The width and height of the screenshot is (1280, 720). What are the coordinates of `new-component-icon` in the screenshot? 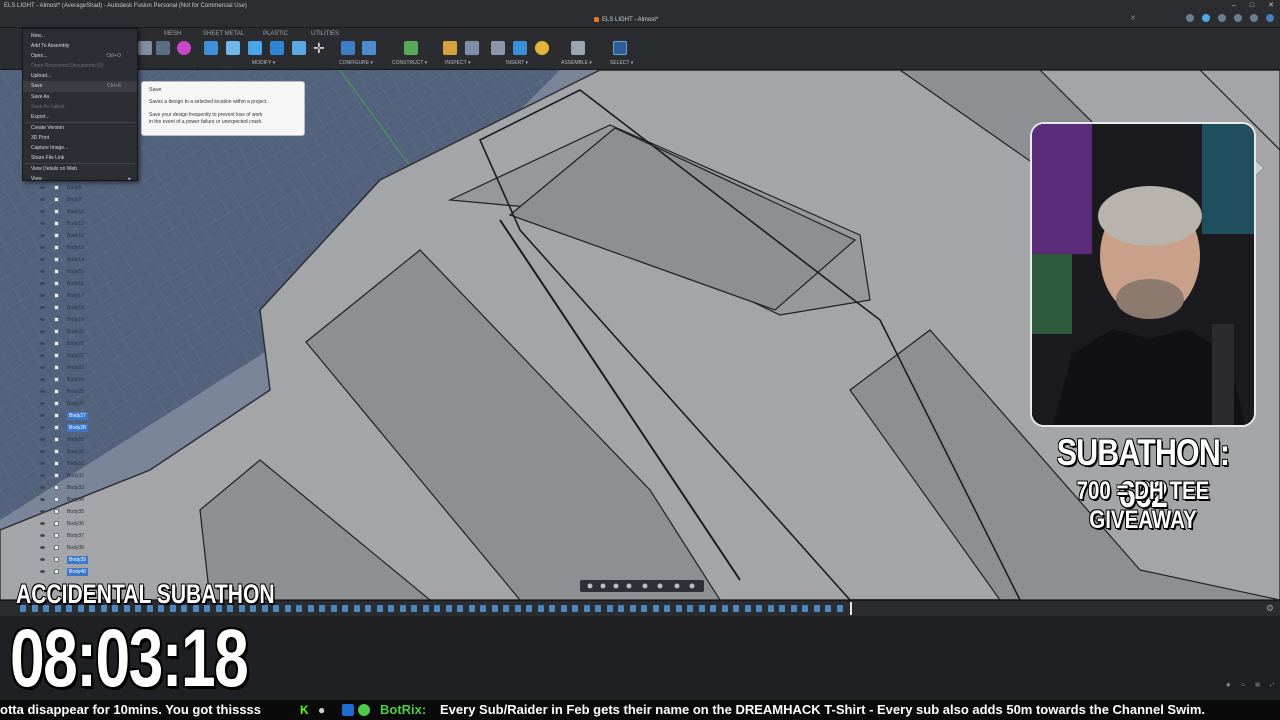 It's located at (578, 48).